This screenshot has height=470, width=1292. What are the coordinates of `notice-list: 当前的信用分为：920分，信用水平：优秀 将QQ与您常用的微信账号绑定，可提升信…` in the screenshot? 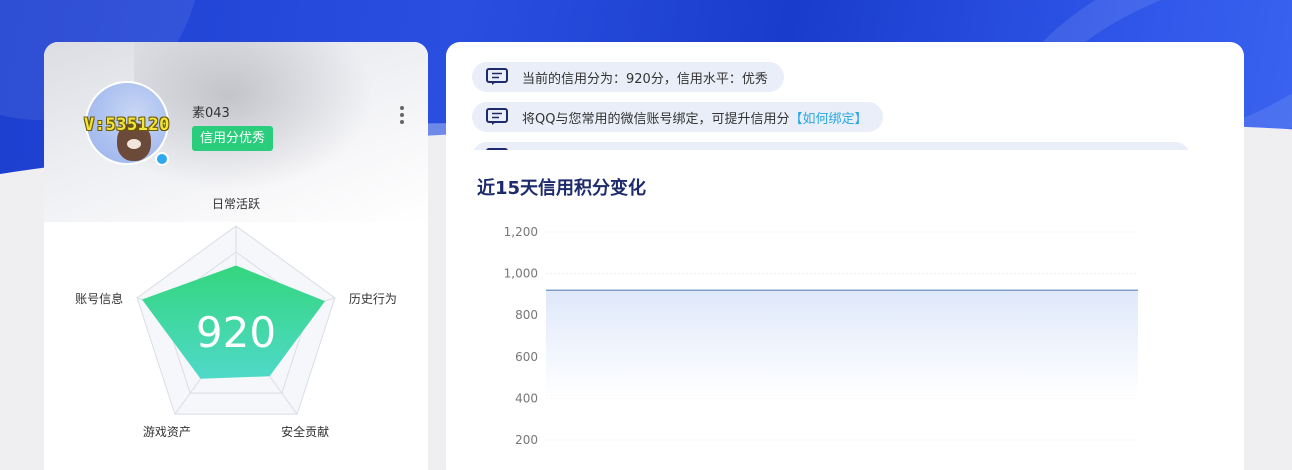 It's located at (842, 106).